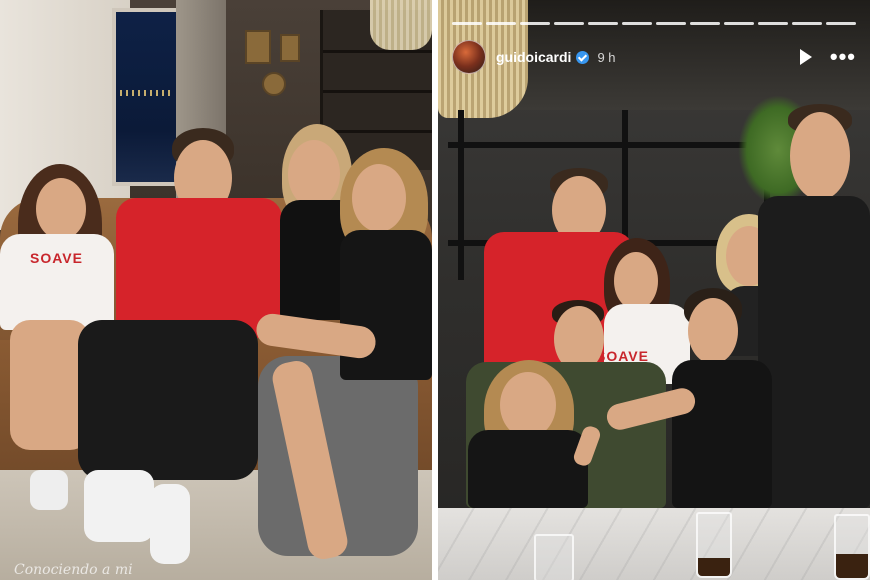  What do you see at coordinates (401, 25) in the screenshot?
I see `chandelier` at bounding box center [401, 25].